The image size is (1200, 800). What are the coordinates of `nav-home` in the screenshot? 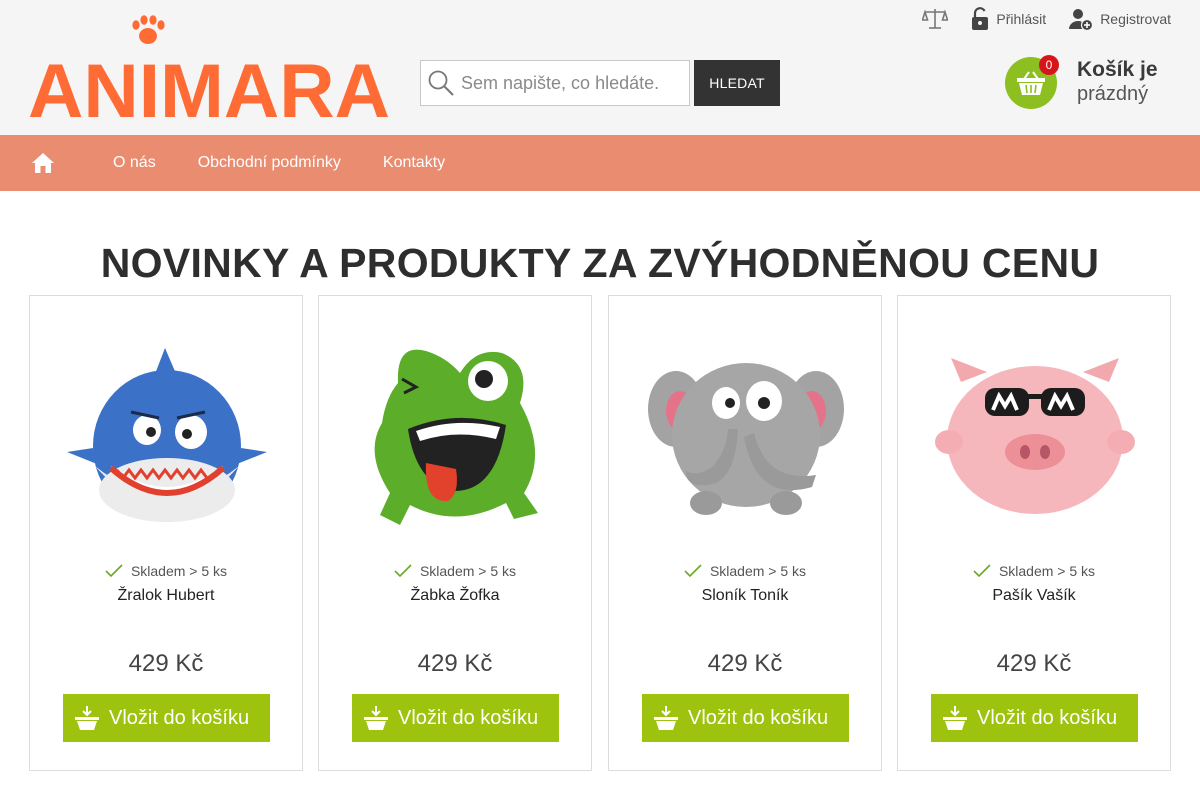 It's located at (62, 163).